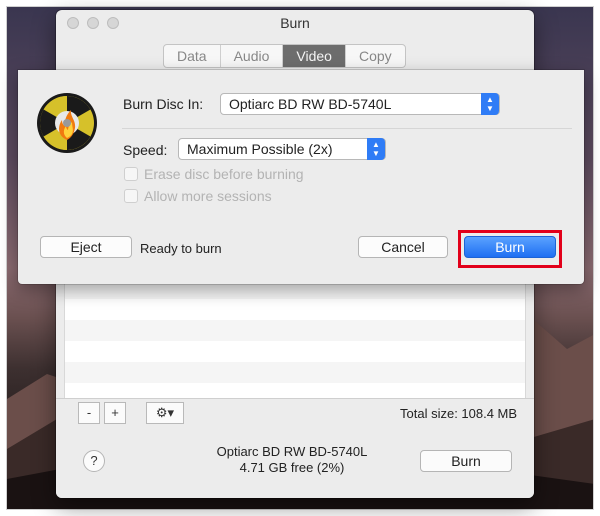 The height and width of the screenshot is (516, 600). Describe the element at coordinates (93, 23) in the screenshot. I see `minimize-button` at that location.